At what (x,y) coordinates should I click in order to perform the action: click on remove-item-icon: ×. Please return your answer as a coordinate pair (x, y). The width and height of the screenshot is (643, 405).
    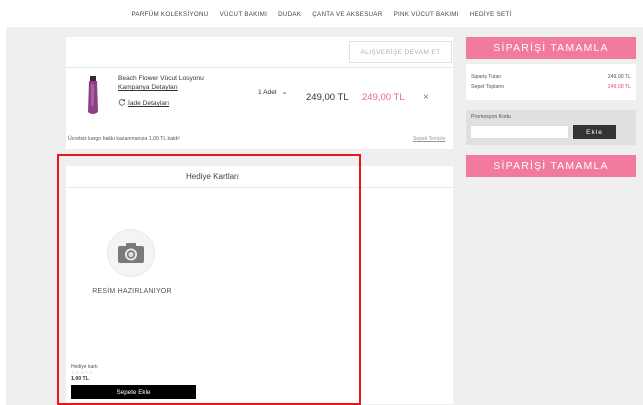
    Looking at the image, I should click on (426, 97).